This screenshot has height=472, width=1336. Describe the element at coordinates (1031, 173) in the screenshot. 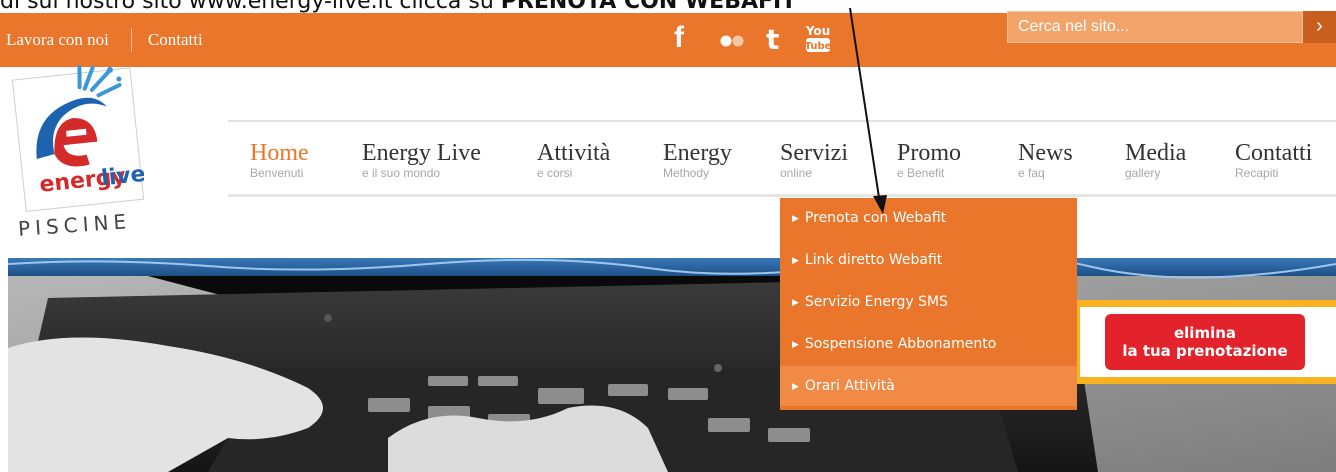

I see `nav-subtitle: e faq` at that location.